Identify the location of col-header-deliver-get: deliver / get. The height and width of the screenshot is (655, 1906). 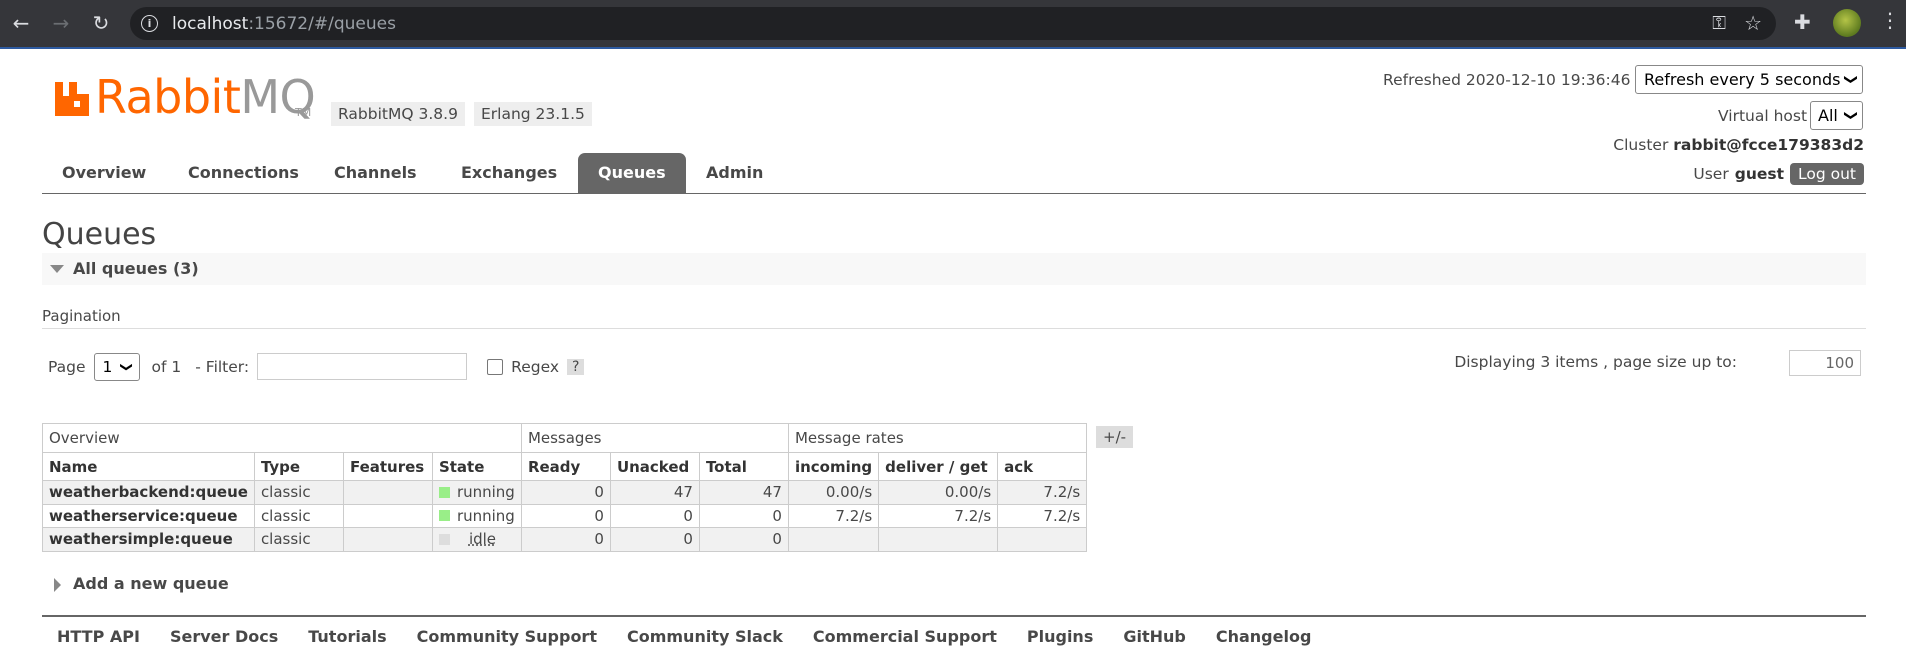
(938, 466).